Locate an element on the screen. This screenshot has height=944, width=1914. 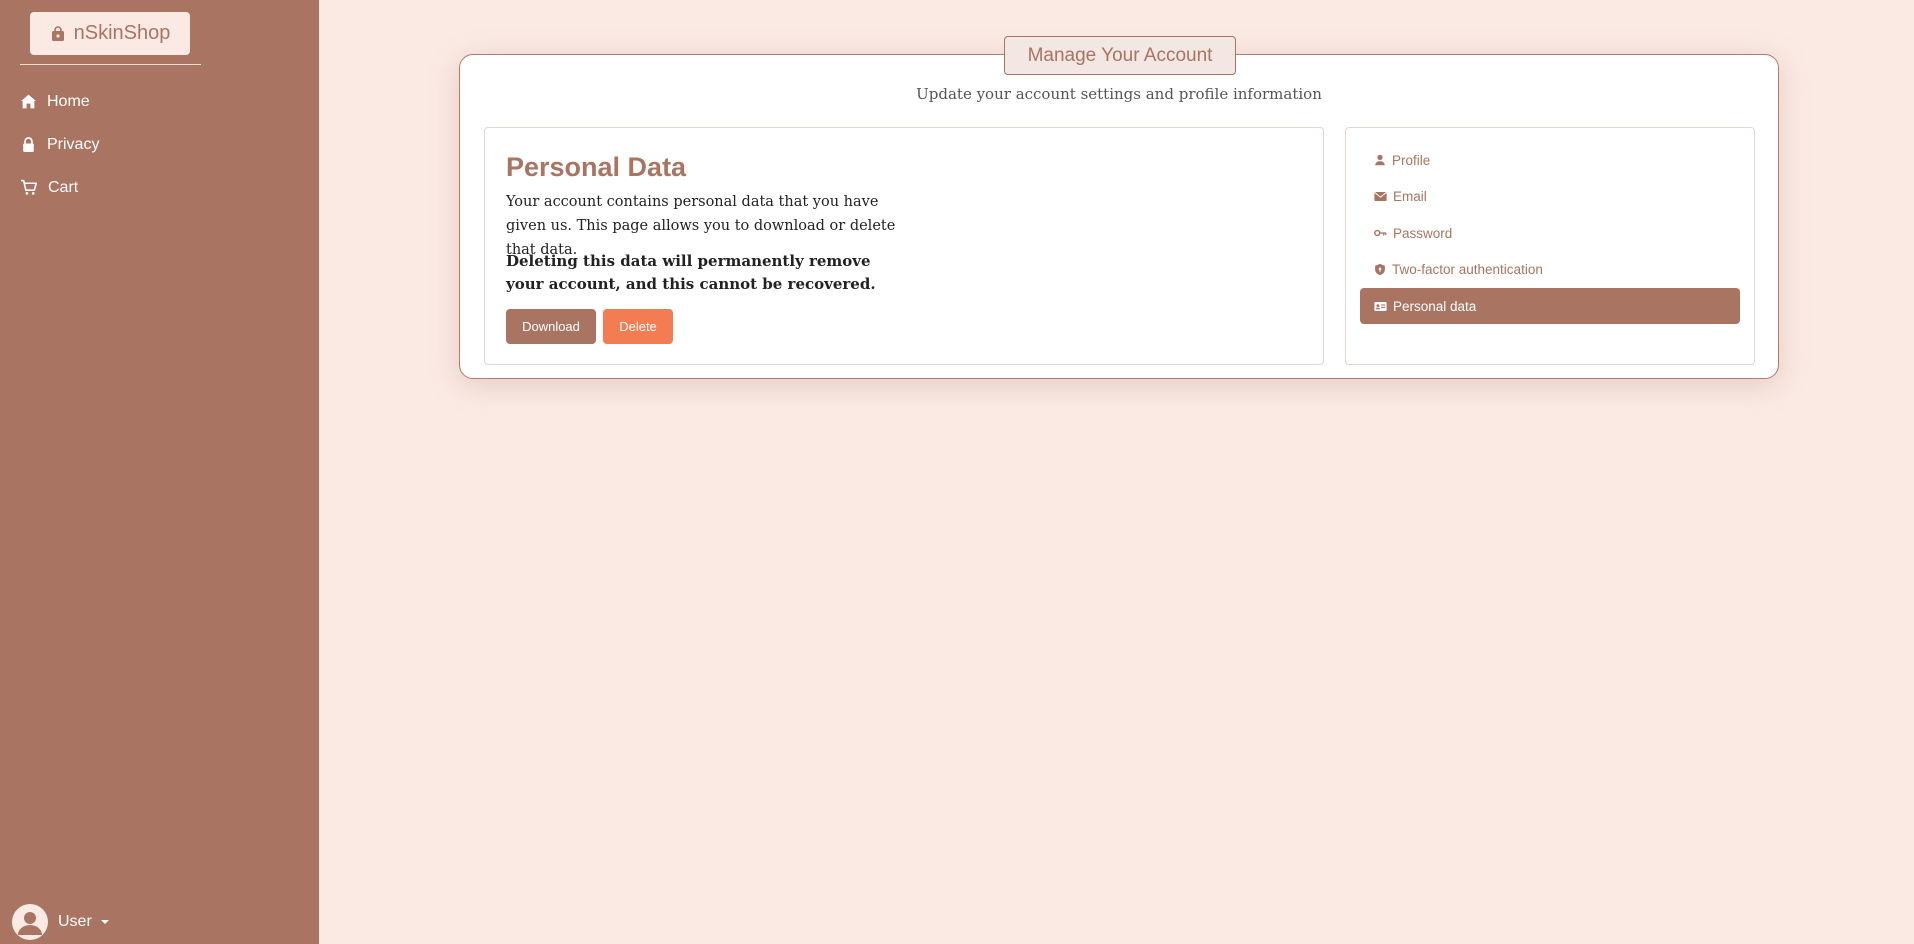
download-button: Download is located at coordinates (551, 326).